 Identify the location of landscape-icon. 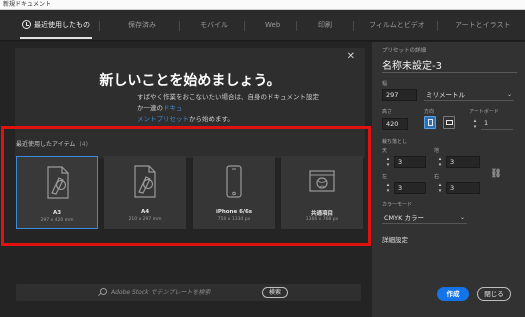
(449, 122).